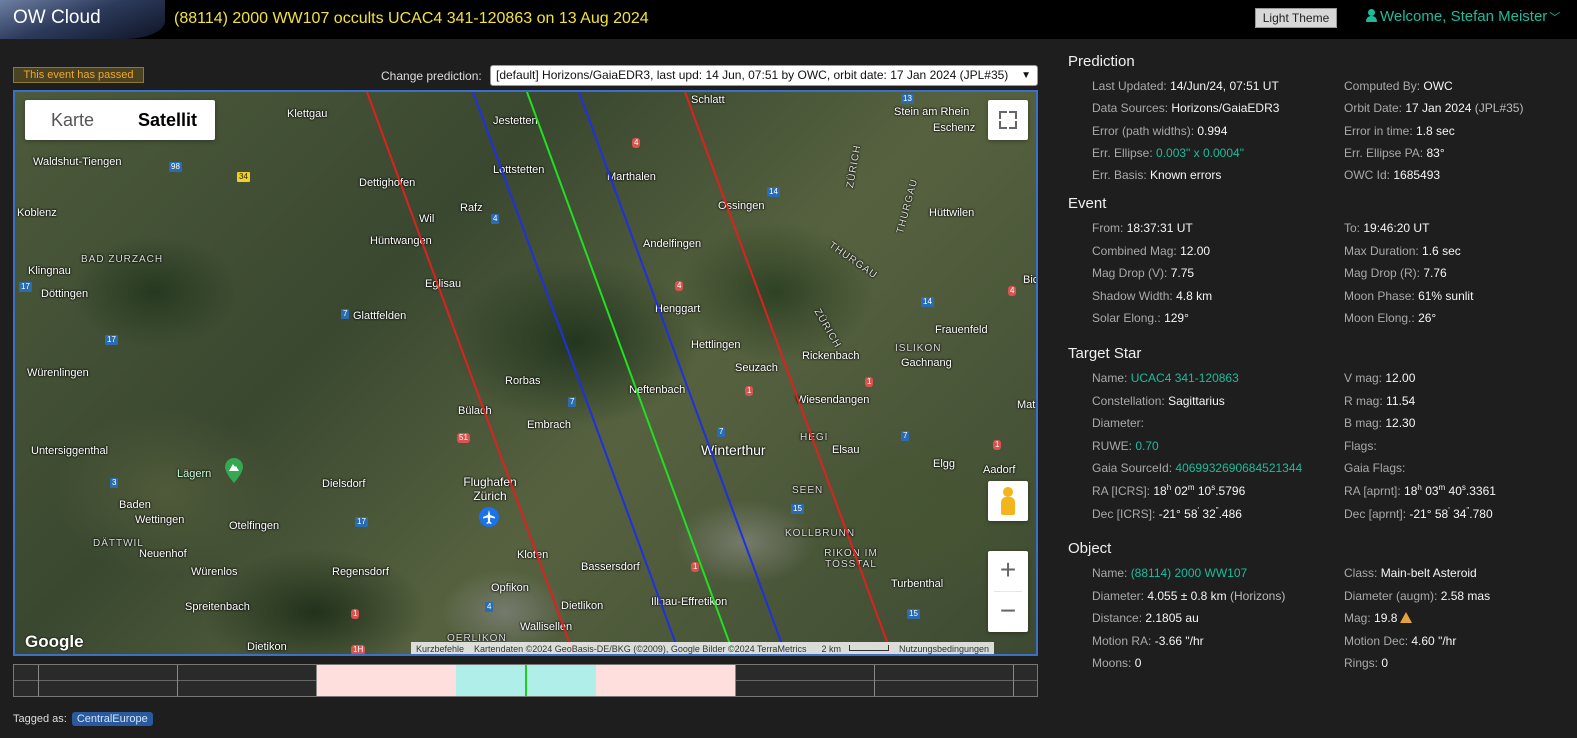  What do you see at coordinates (1360, 446) in the screenshot?
I see `flags-field: Flags:` at bounding box center [1360, 446].